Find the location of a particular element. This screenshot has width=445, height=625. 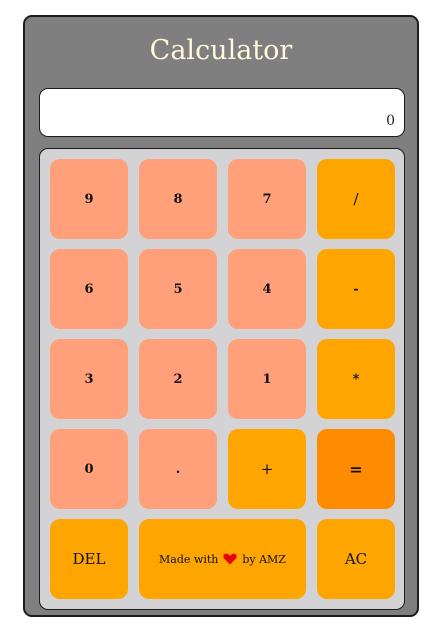

key-equals: = is located at coordinates (356, 469).